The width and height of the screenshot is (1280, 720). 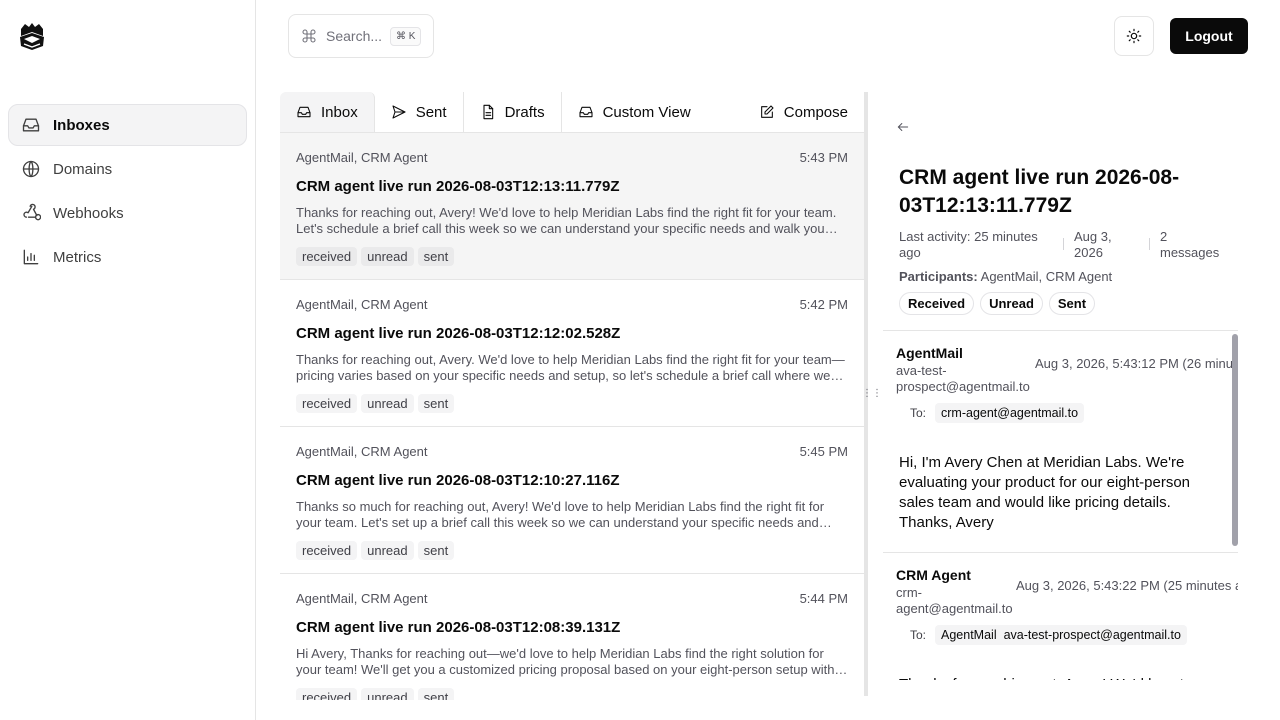 I want to click on message-date: Aug 3, 2026, 5:43:22 PM (25 minutes ago), so click(x=1127, y=585).